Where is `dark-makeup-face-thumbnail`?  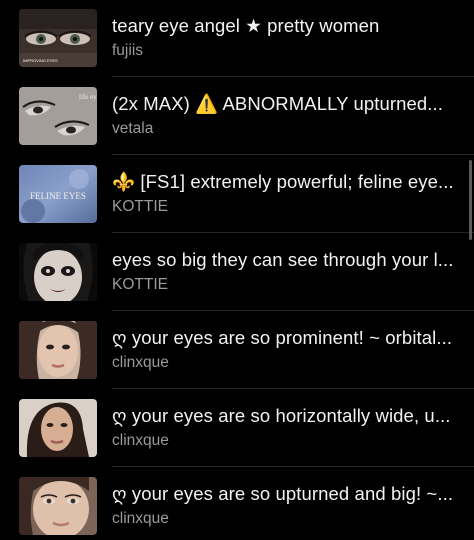
dark-makeup-face-thumbnail is located at coordinates (58, 272).